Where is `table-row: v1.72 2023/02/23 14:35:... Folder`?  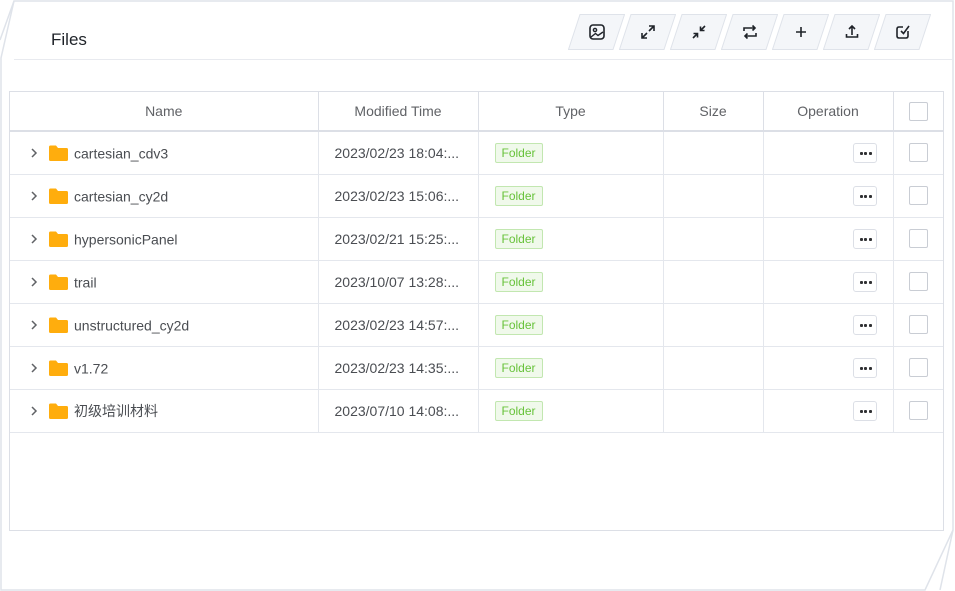
table-row: v1.72 2023/02/23 14:35:... Folder is located at coordinates (476, 368).